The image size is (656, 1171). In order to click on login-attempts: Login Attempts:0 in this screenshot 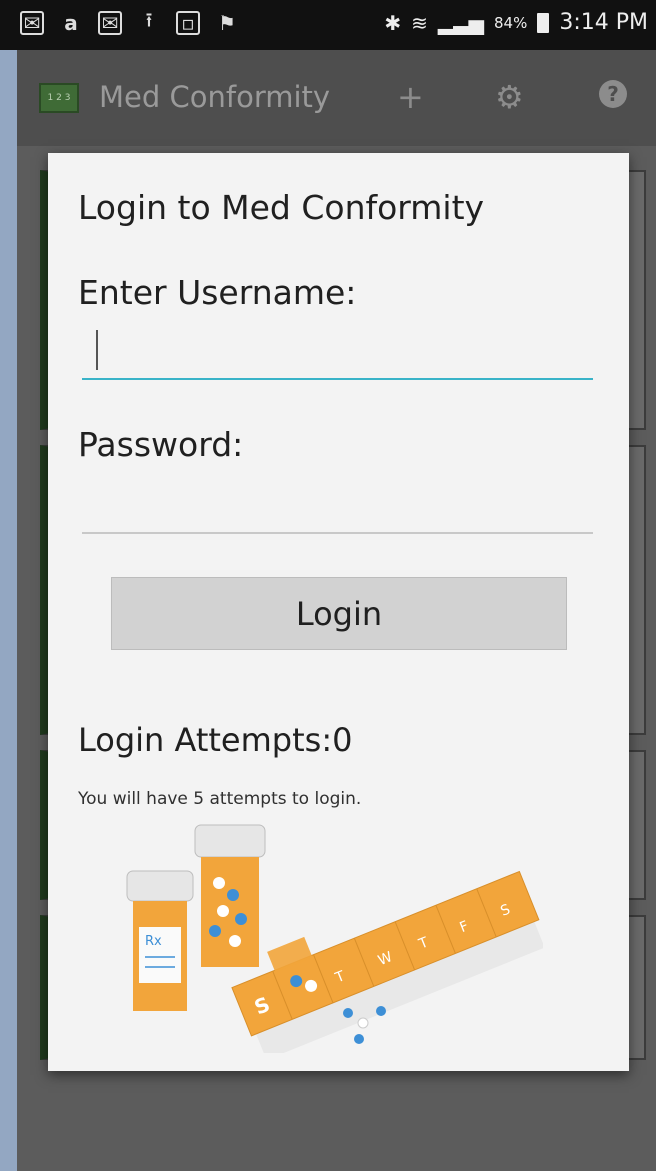, I will do `click(215, 740)`.